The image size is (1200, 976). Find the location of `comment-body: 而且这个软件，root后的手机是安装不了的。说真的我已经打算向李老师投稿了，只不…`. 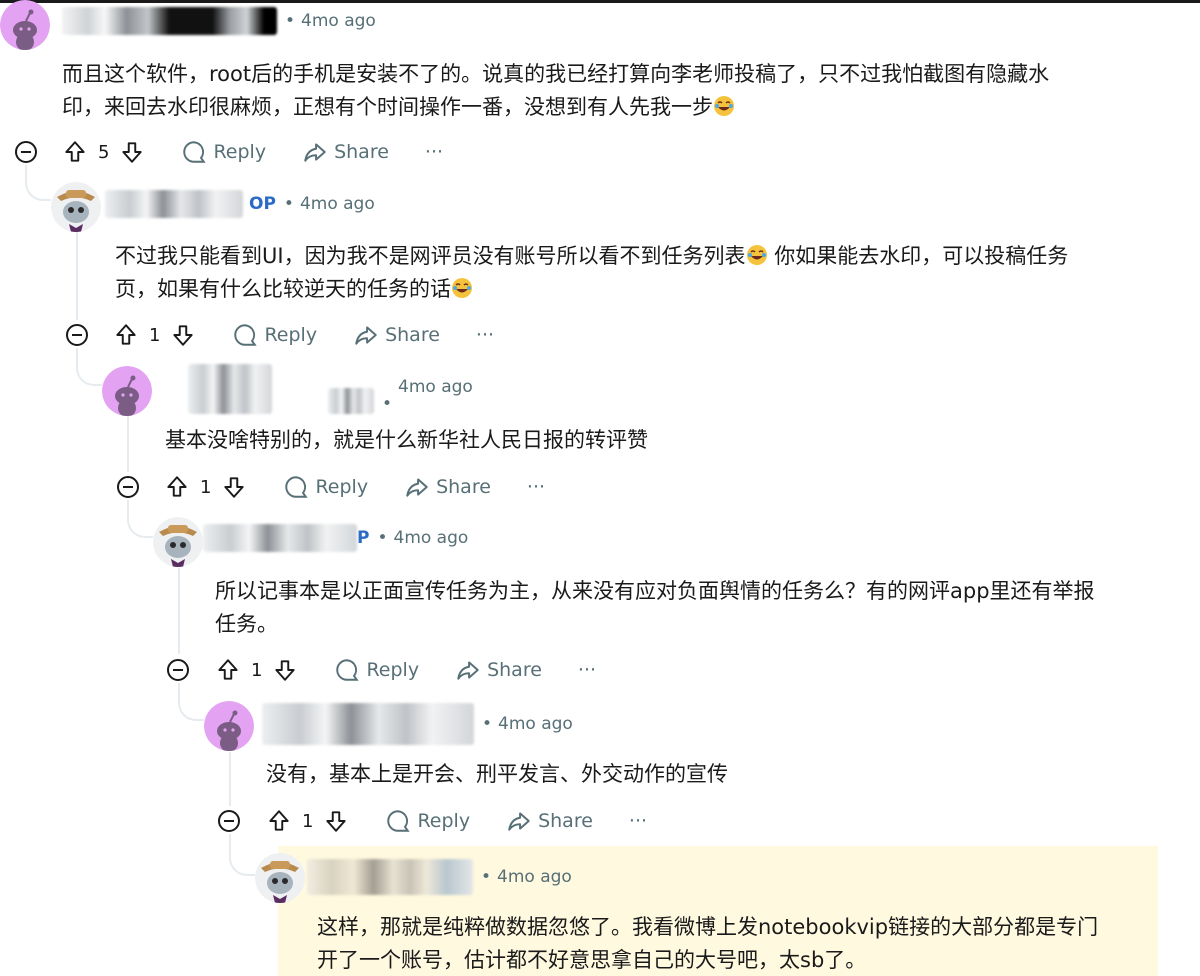

comment-body: 而且这个软件，root后的手机是安装不了的。说真的我已经打算向李老师投稿了，只不… is located at coordinates (555, 91).